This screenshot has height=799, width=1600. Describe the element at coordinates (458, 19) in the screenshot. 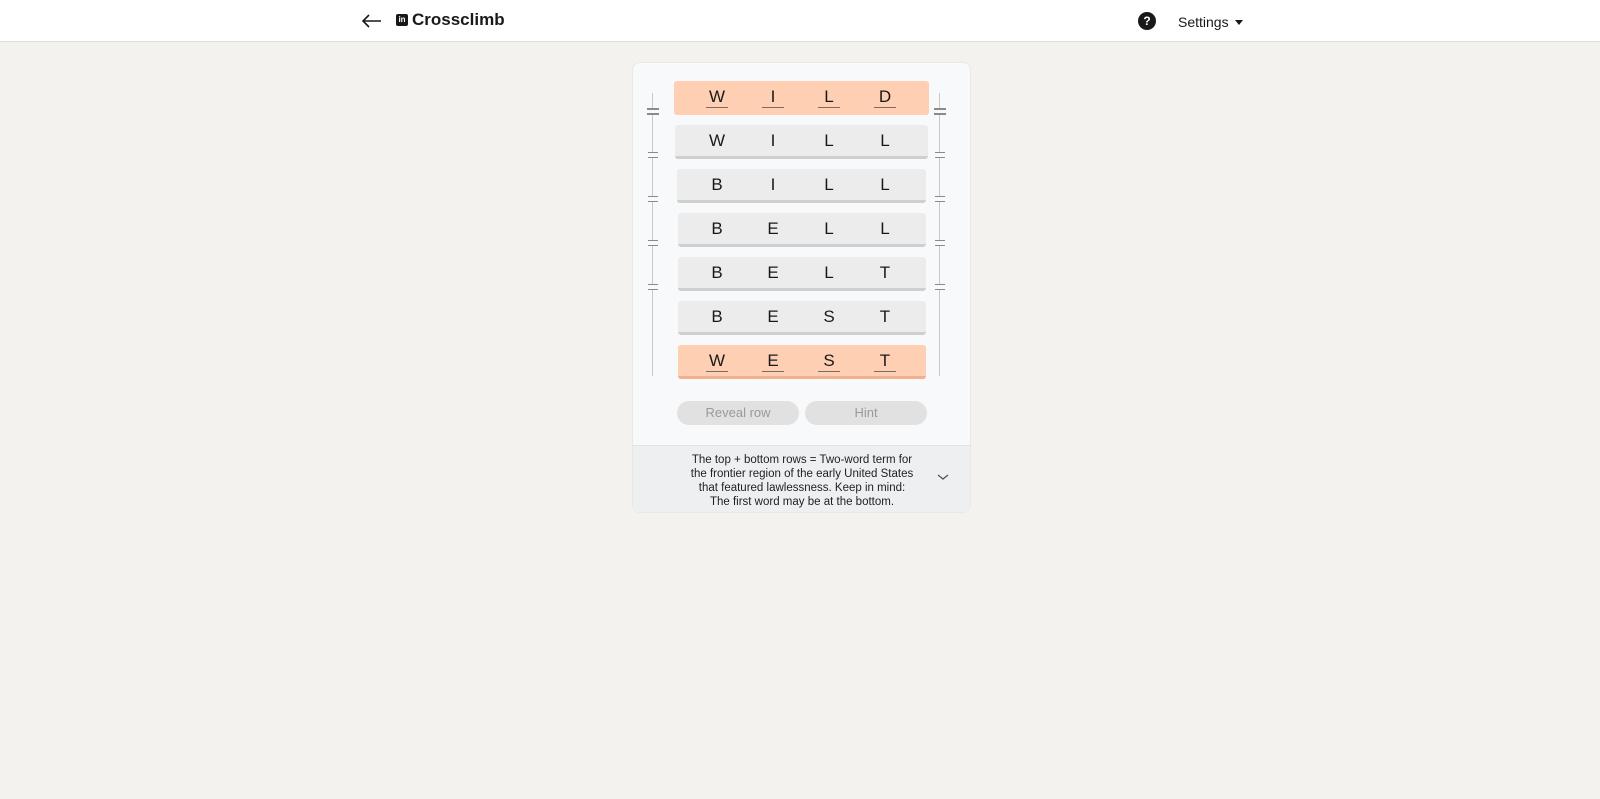

I see `page-title: Crossclimb` at that location.